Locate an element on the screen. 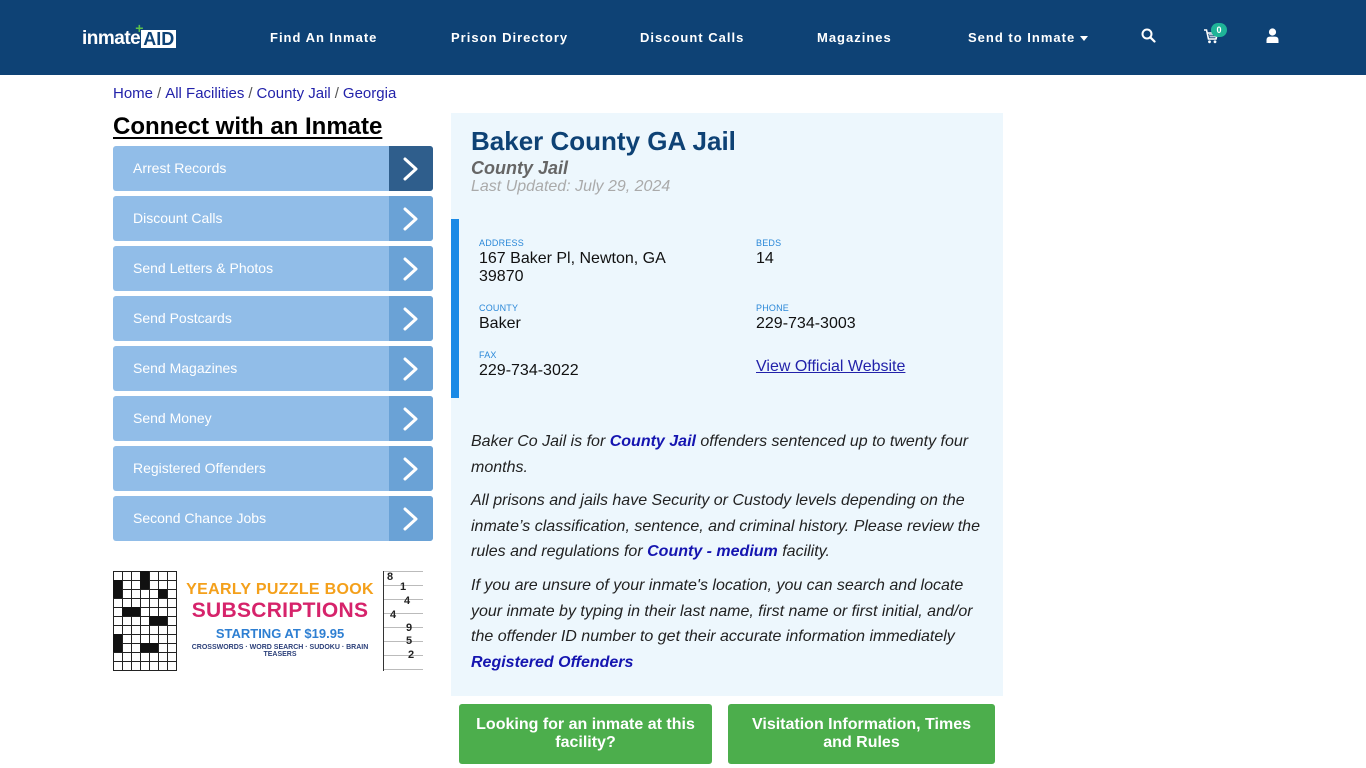 The image size is (1366, 768). sidebar-item-send-postcards: Send Postcards is located at coordinates (273, 318).